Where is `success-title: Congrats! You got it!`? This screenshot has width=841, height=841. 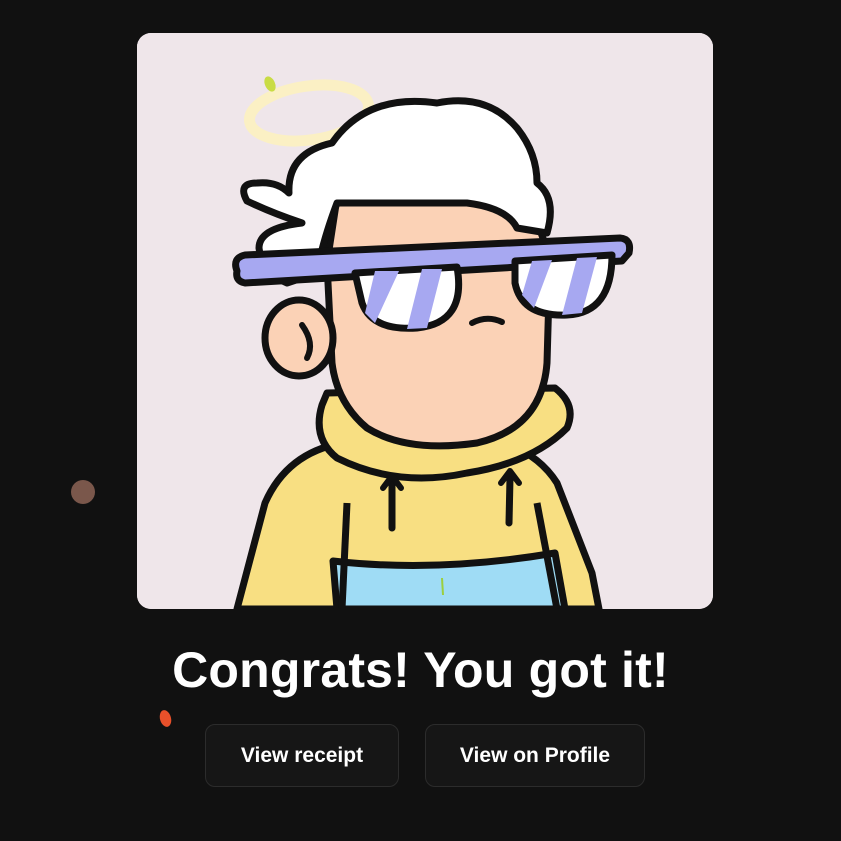 success-title: Congrats! You got it! is located at coordinates (420, 670).